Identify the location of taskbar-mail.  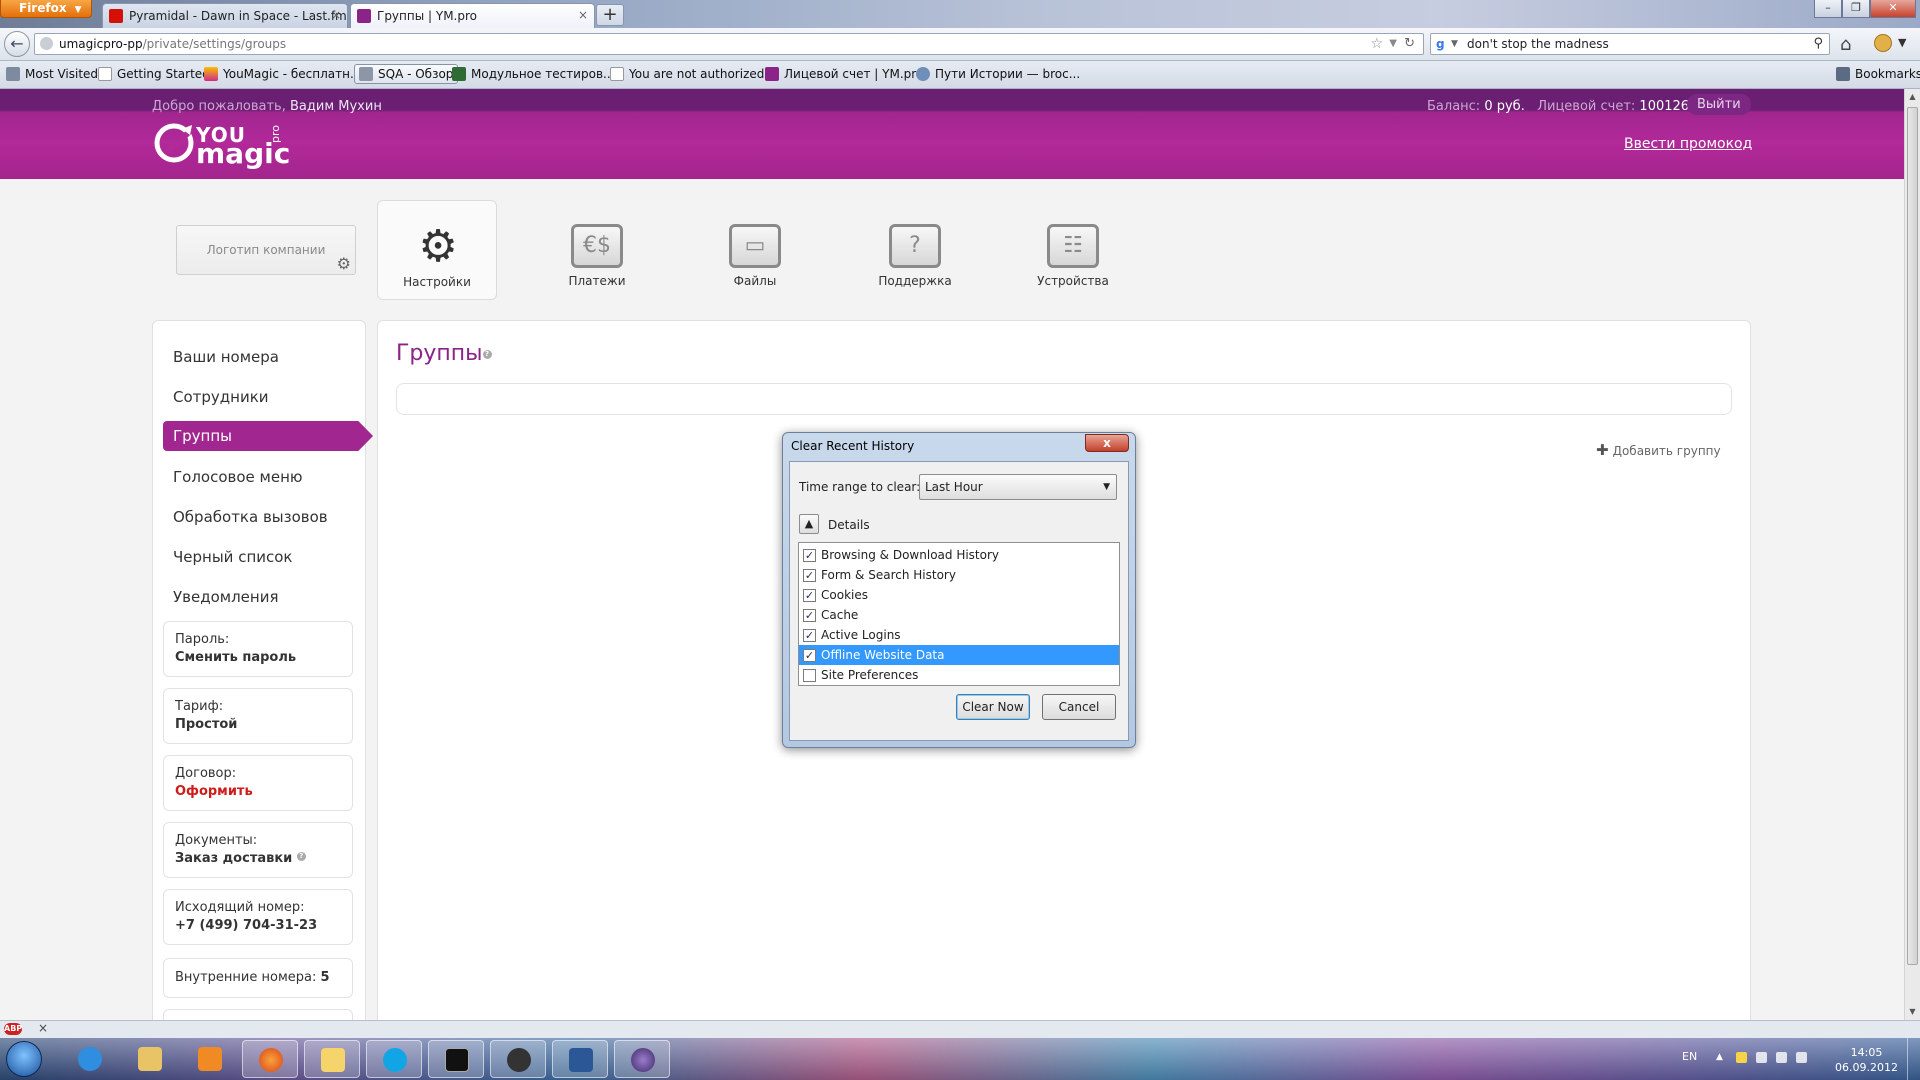
(332, 1059).